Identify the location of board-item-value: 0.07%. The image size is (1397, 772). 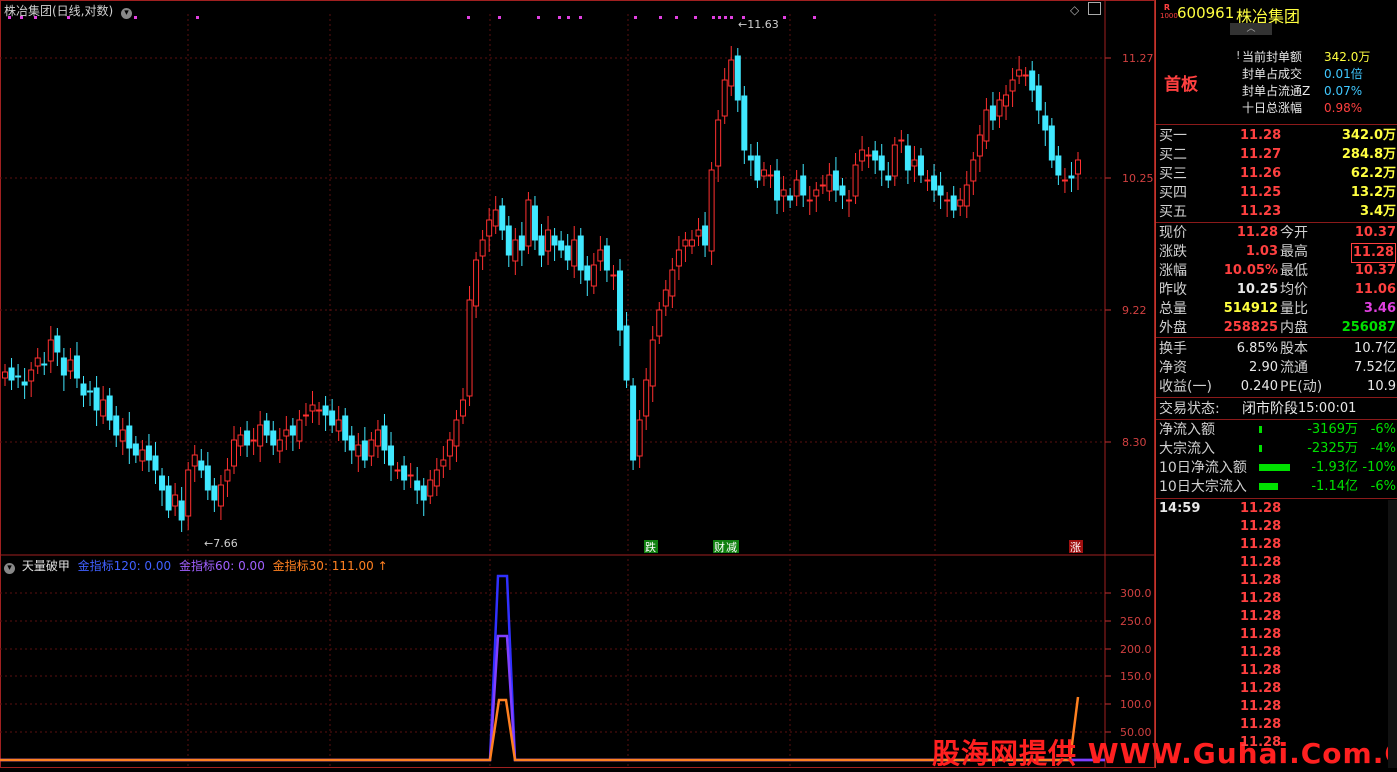
(1343, 91).